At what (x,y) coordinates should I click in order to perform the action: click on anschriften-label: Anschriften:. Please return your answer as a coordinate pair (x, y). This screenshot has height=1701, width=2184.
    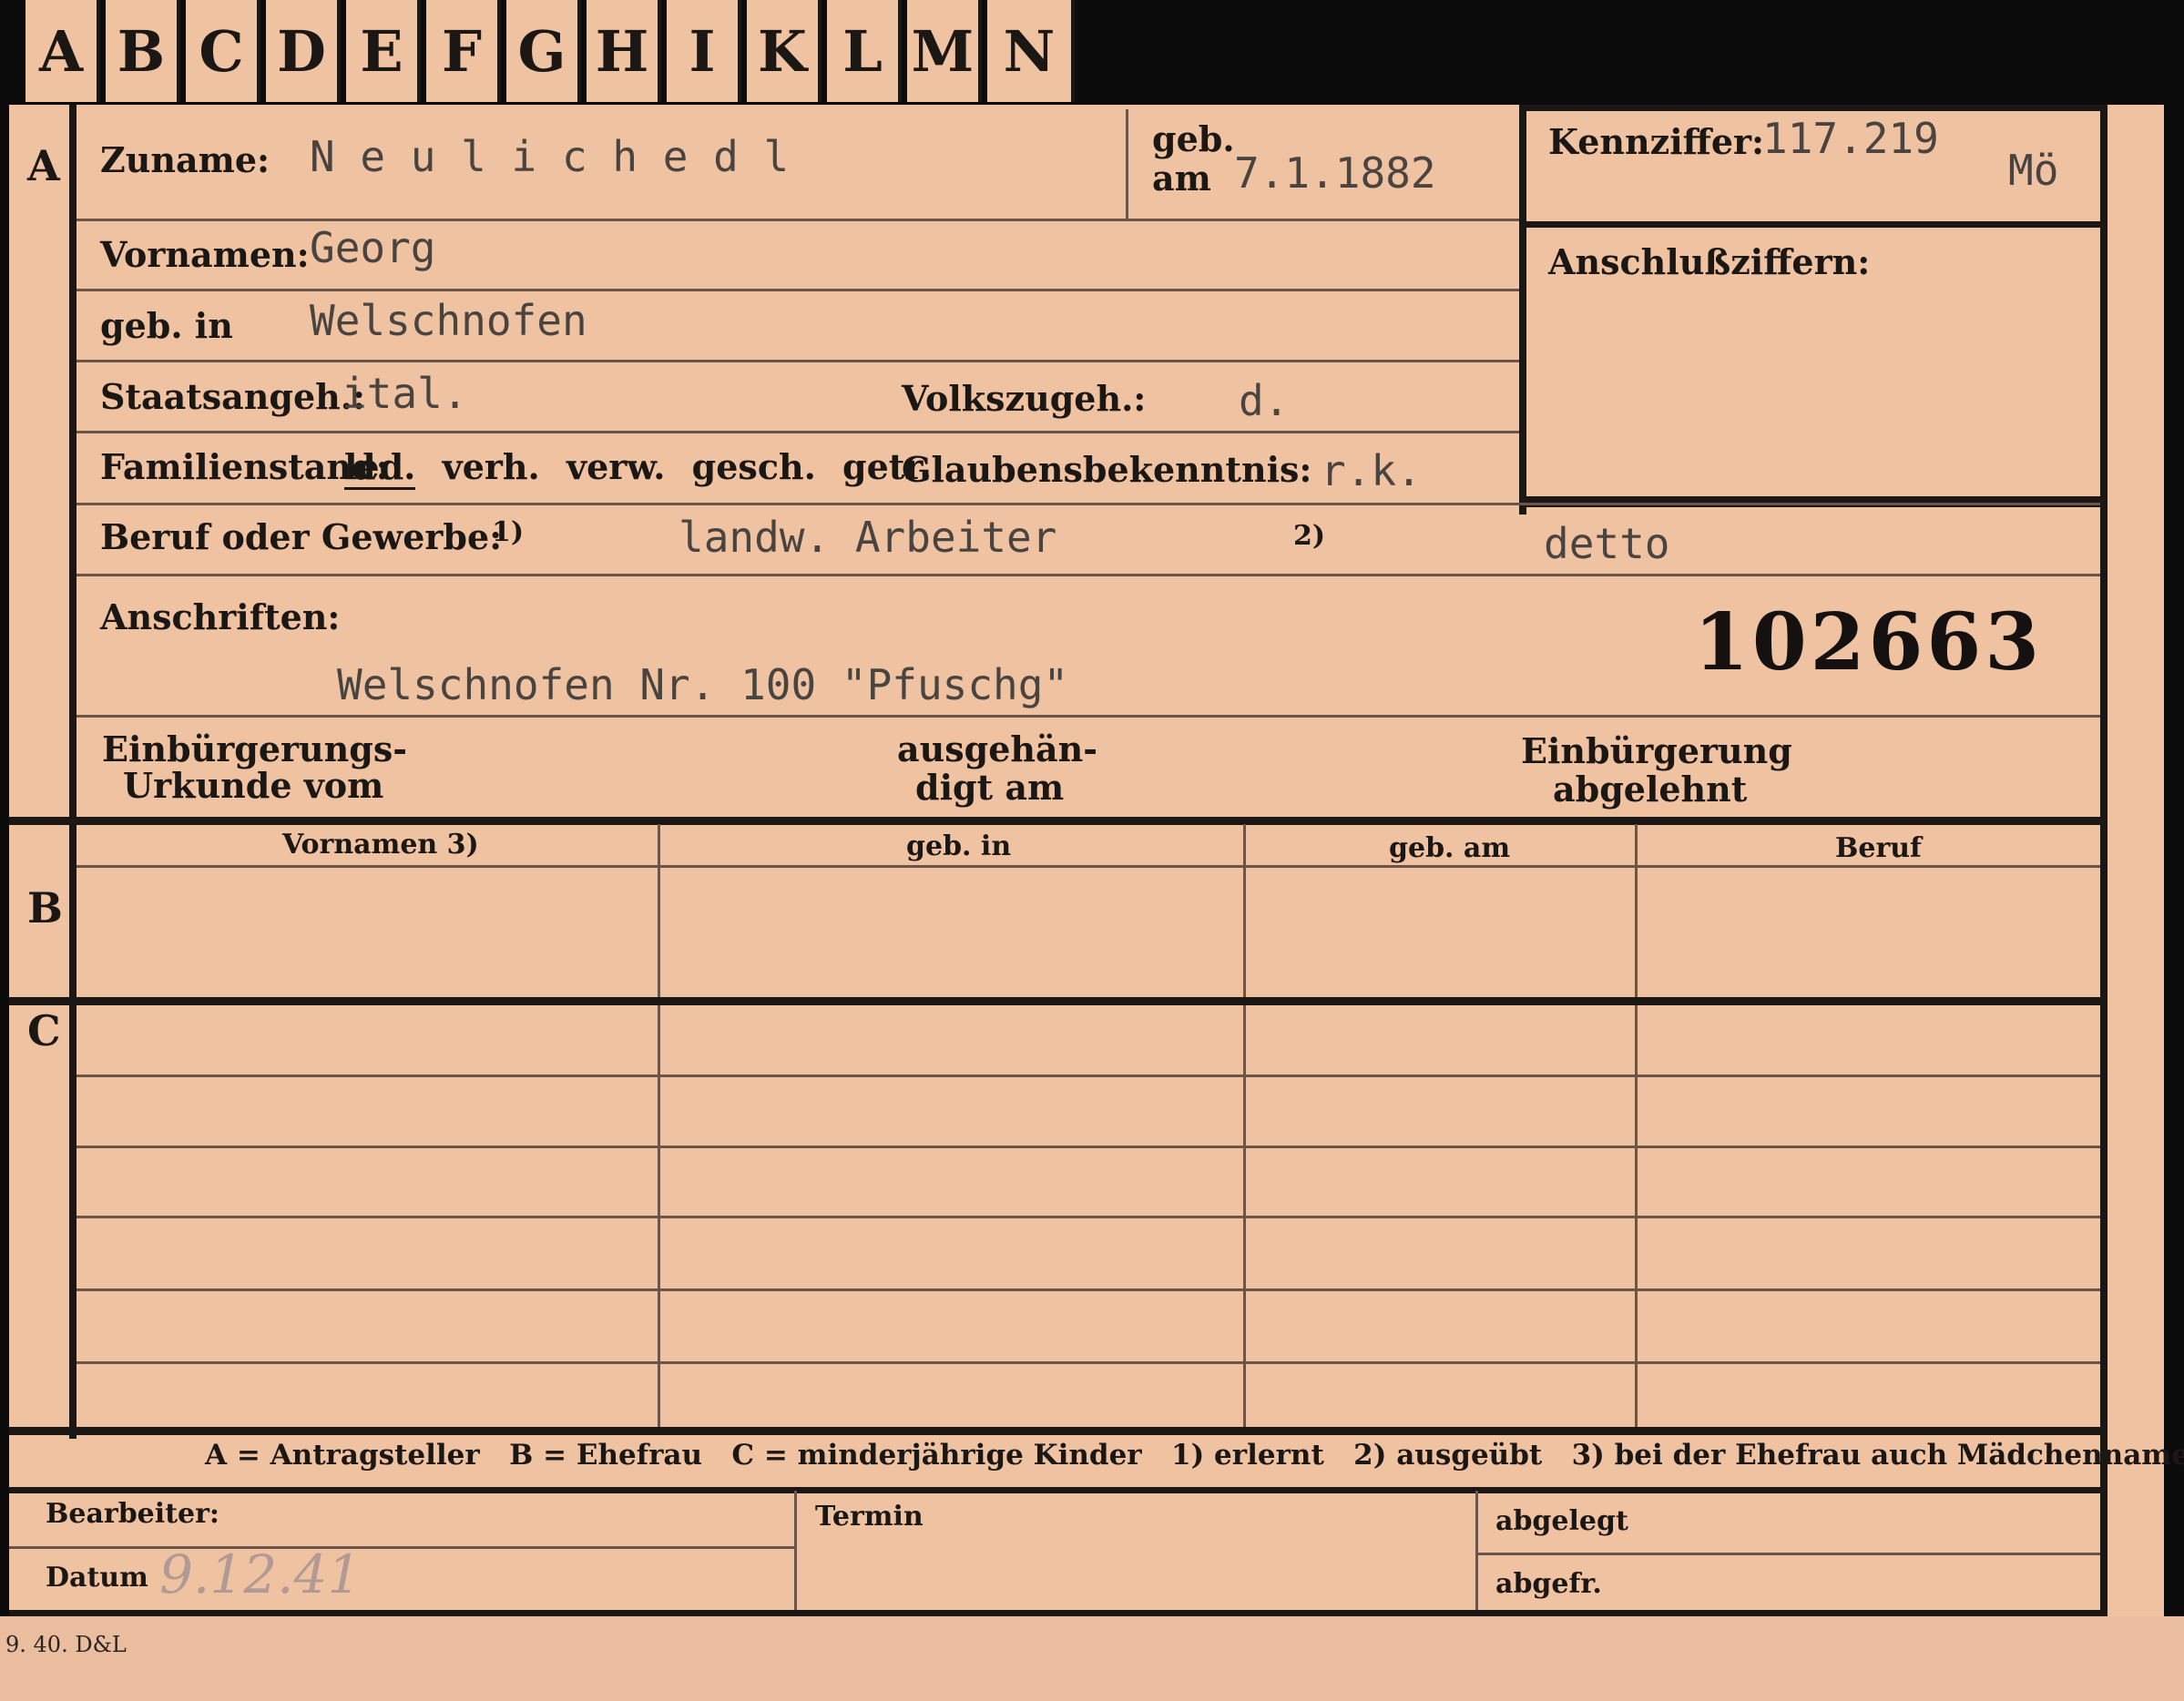
    Looking at the image, I should click on (221, 616).